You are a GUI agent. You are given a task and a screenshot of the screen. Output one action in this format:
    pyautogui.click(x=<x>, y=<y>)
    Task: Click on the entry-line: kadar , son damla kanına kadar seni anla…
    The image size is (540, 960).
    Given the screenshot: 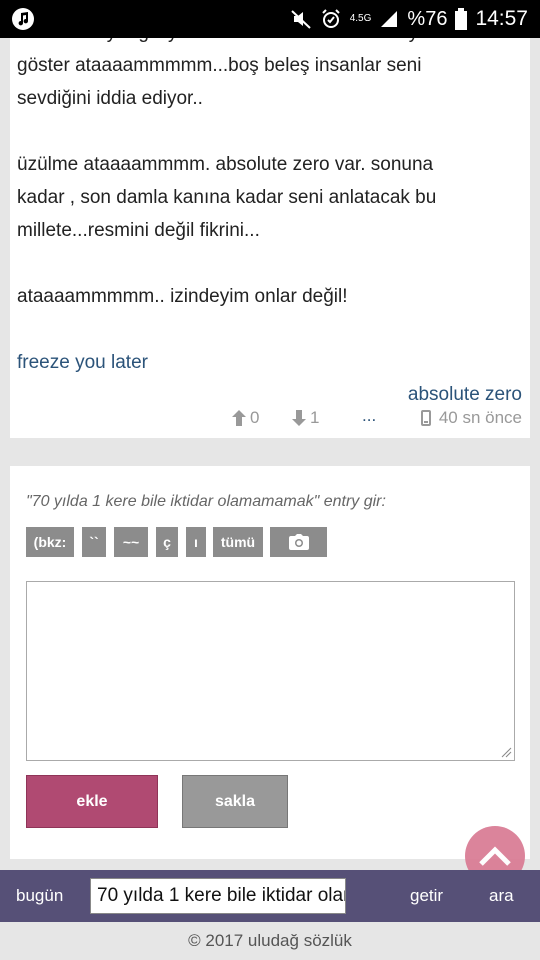 What is the action you would take?
    pyautogui.click(x=227, y=197)
    